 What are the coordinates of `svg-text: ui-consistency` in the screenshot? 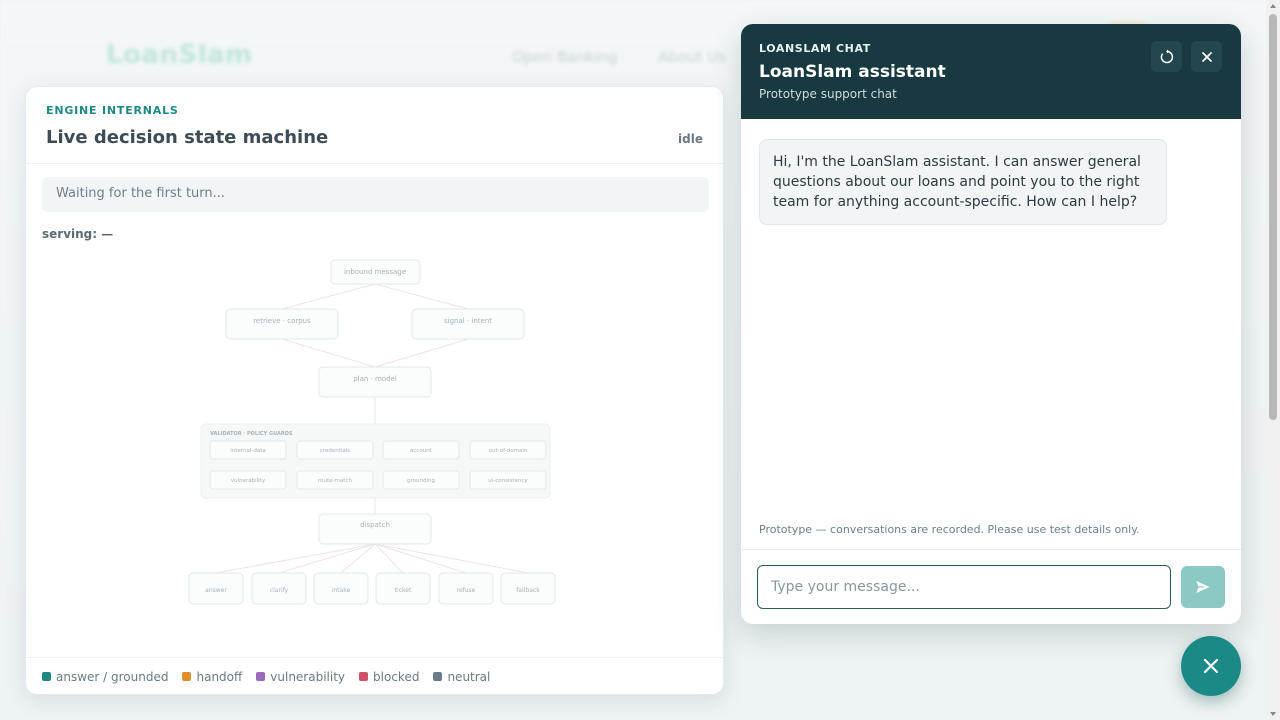 It's located at (508, 481).